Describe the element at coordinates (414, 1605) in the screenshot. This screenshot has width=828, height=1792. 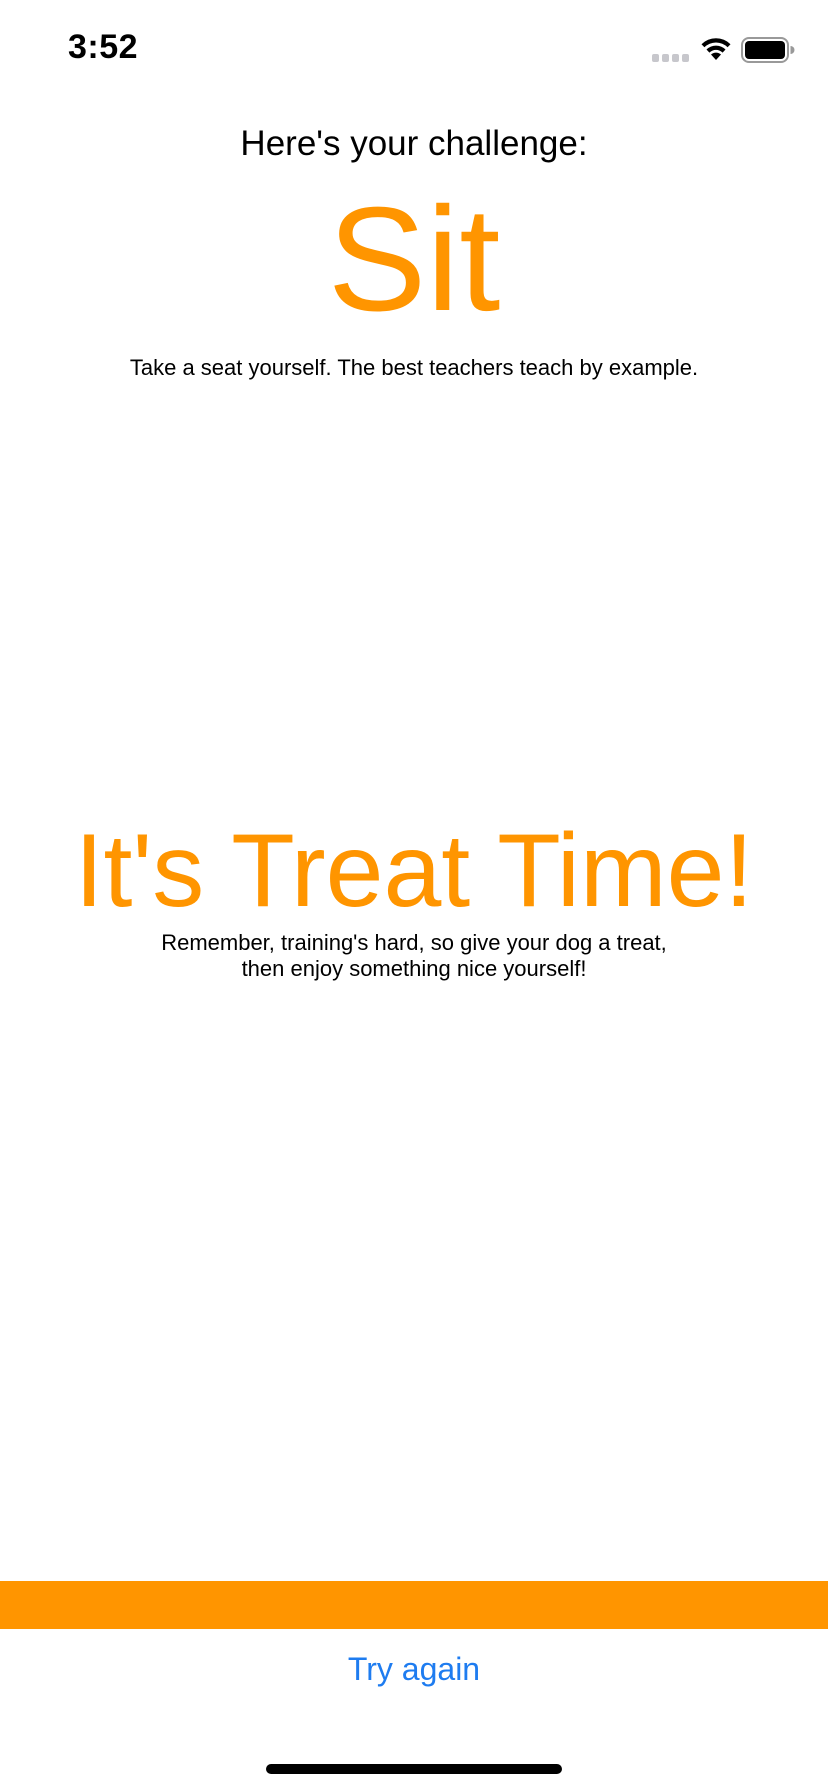
I see `accent-bar` at that location.